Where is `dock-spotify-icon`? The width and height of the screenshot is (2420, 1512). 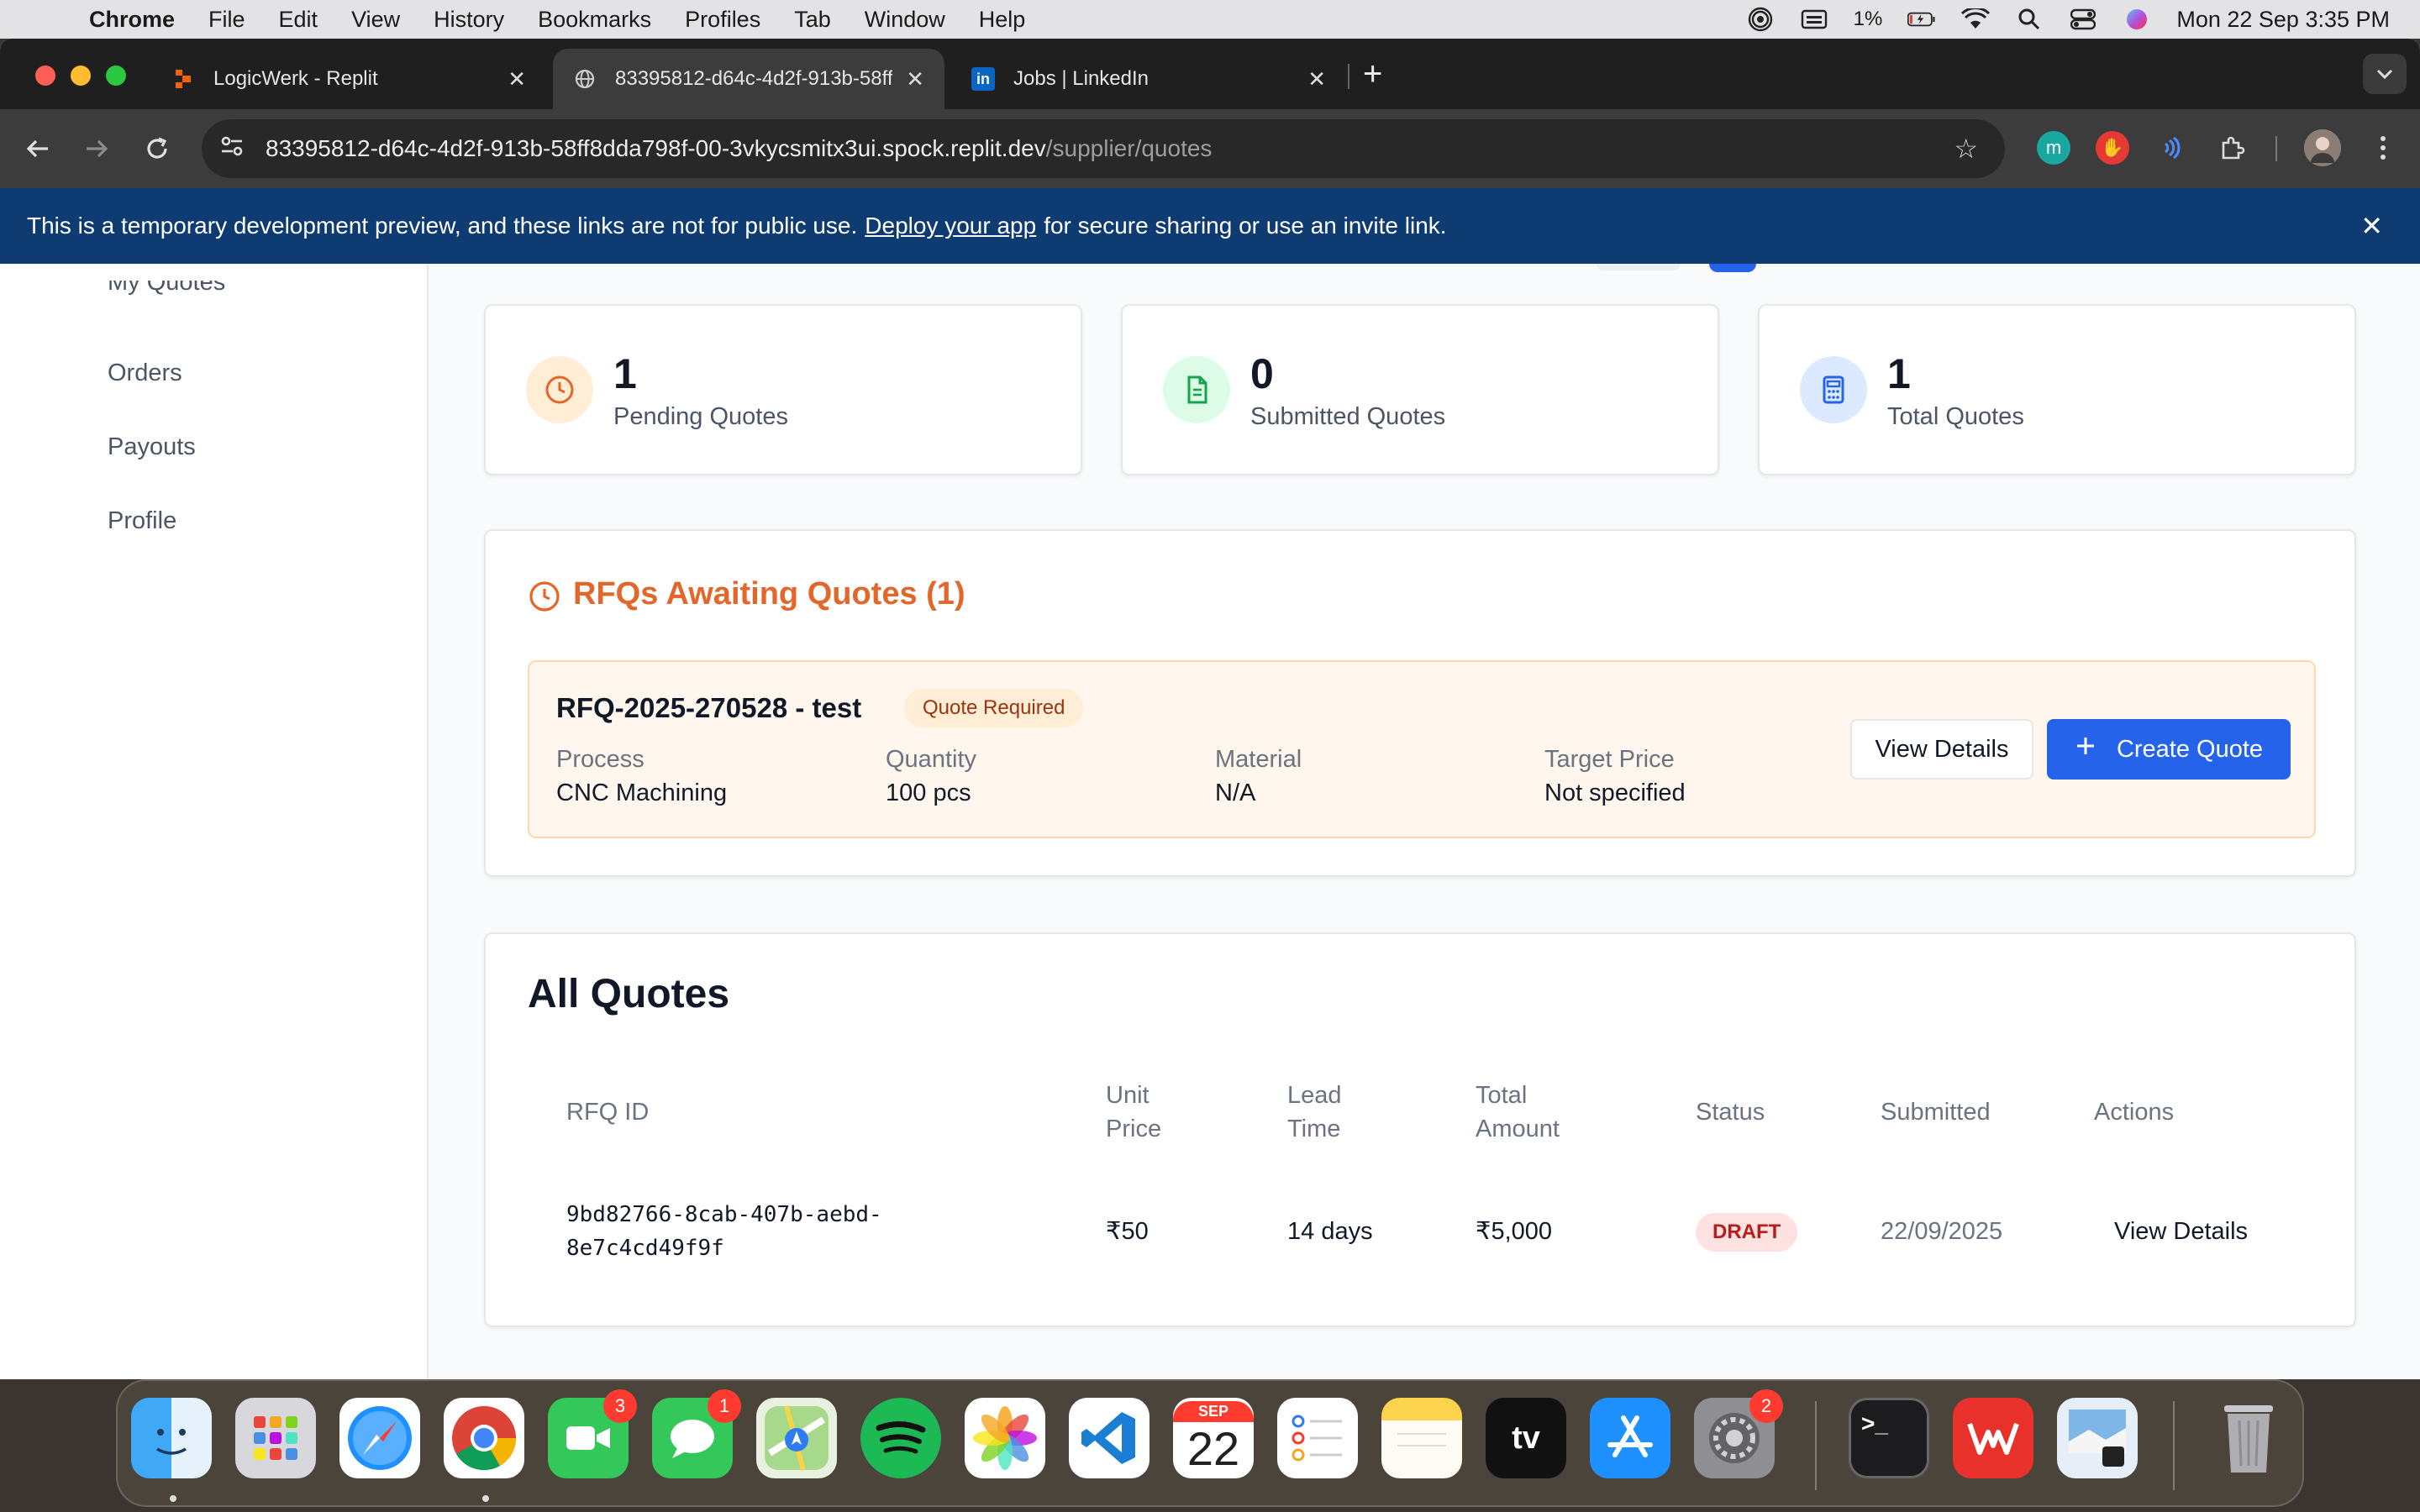 dock-spotify-icon is located at coordinates (901, 1438).